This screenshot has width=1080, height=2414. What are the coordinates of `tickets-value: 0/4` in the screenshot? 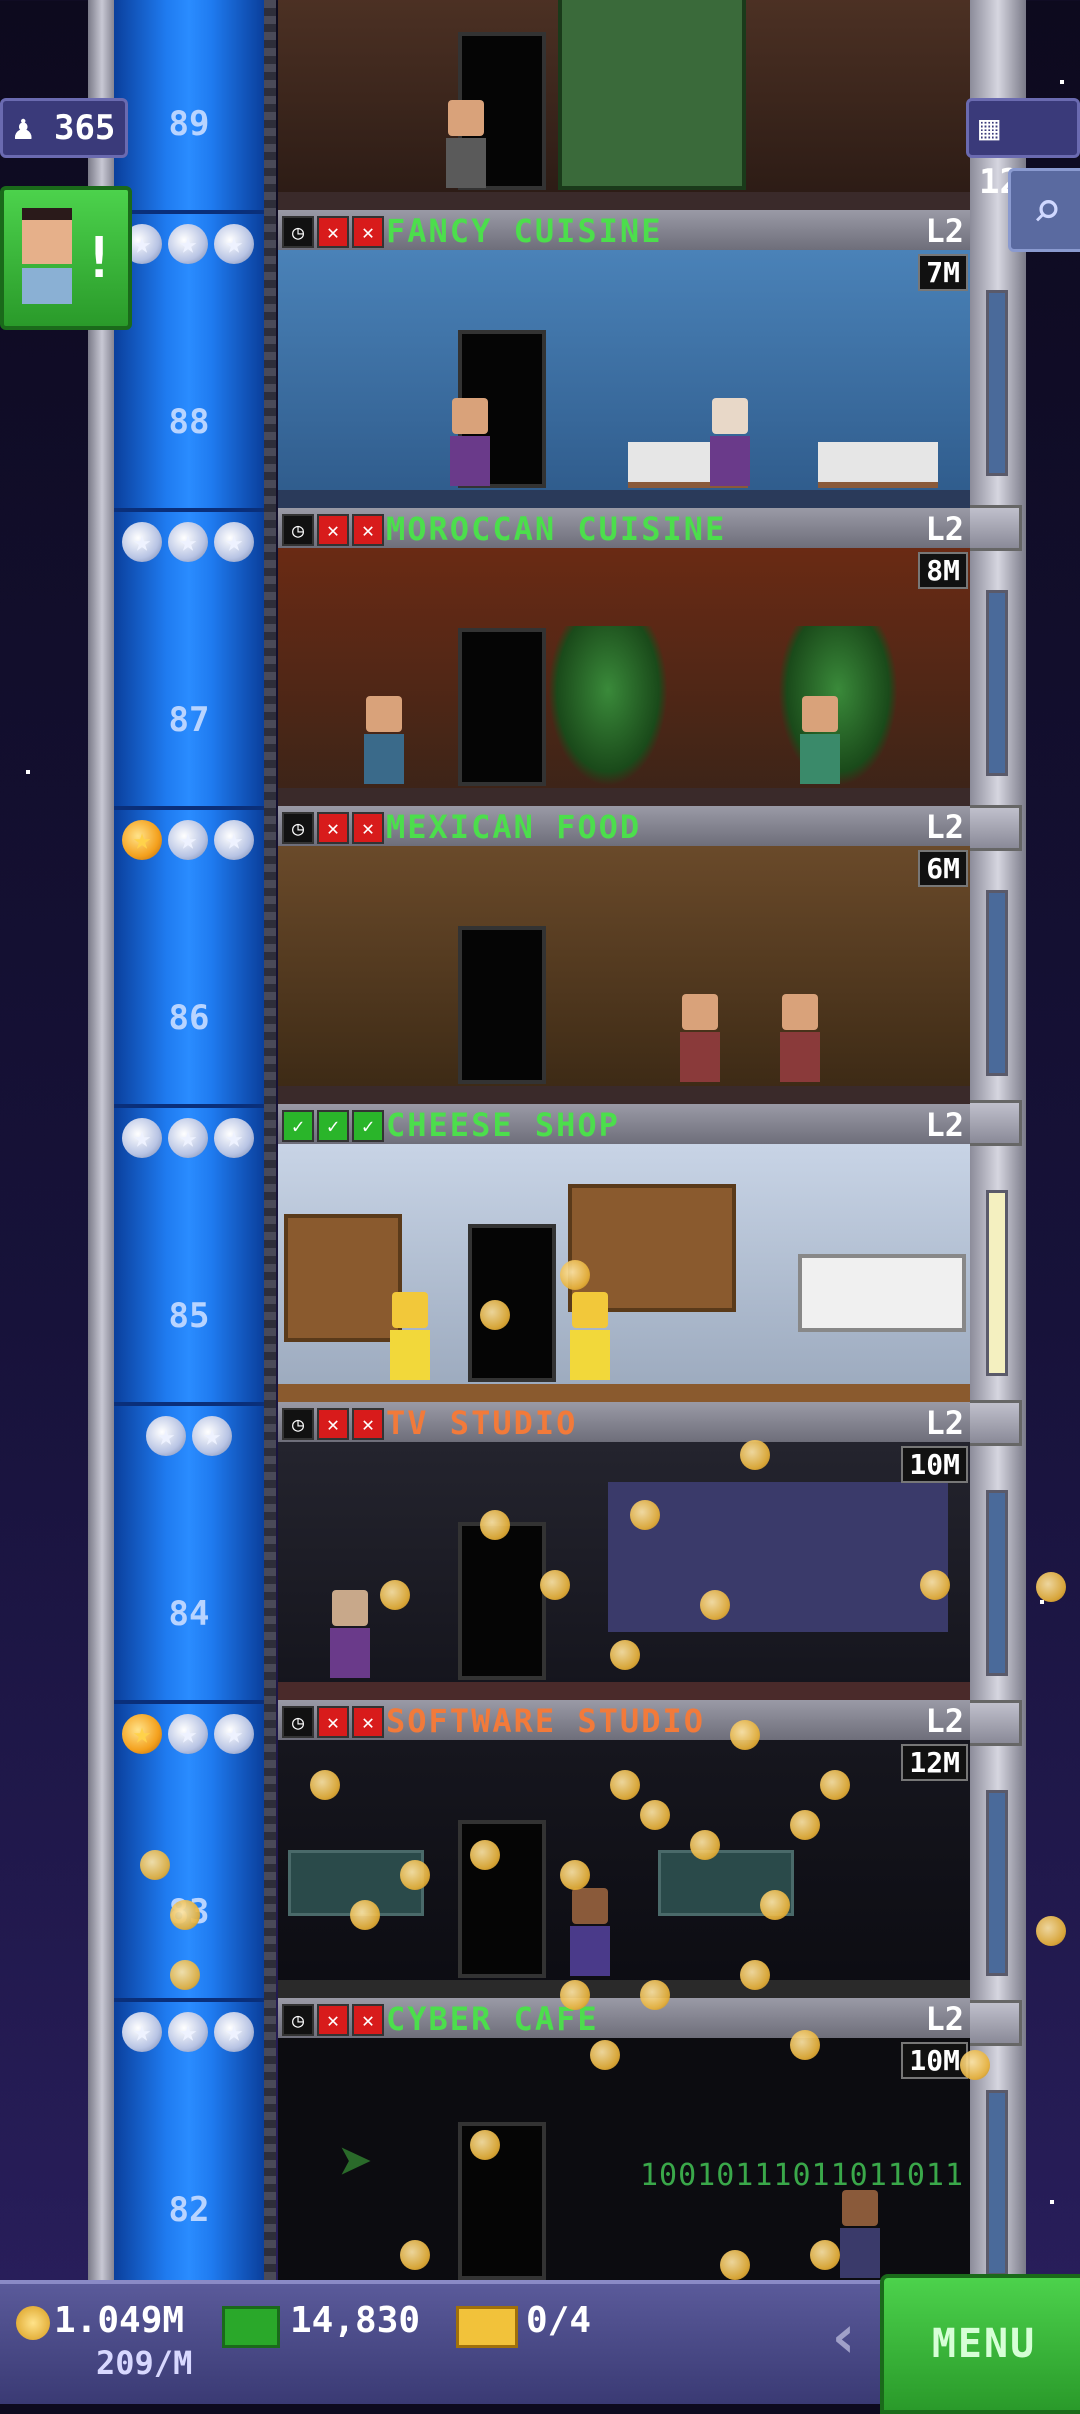 It's located at (559, 2320).